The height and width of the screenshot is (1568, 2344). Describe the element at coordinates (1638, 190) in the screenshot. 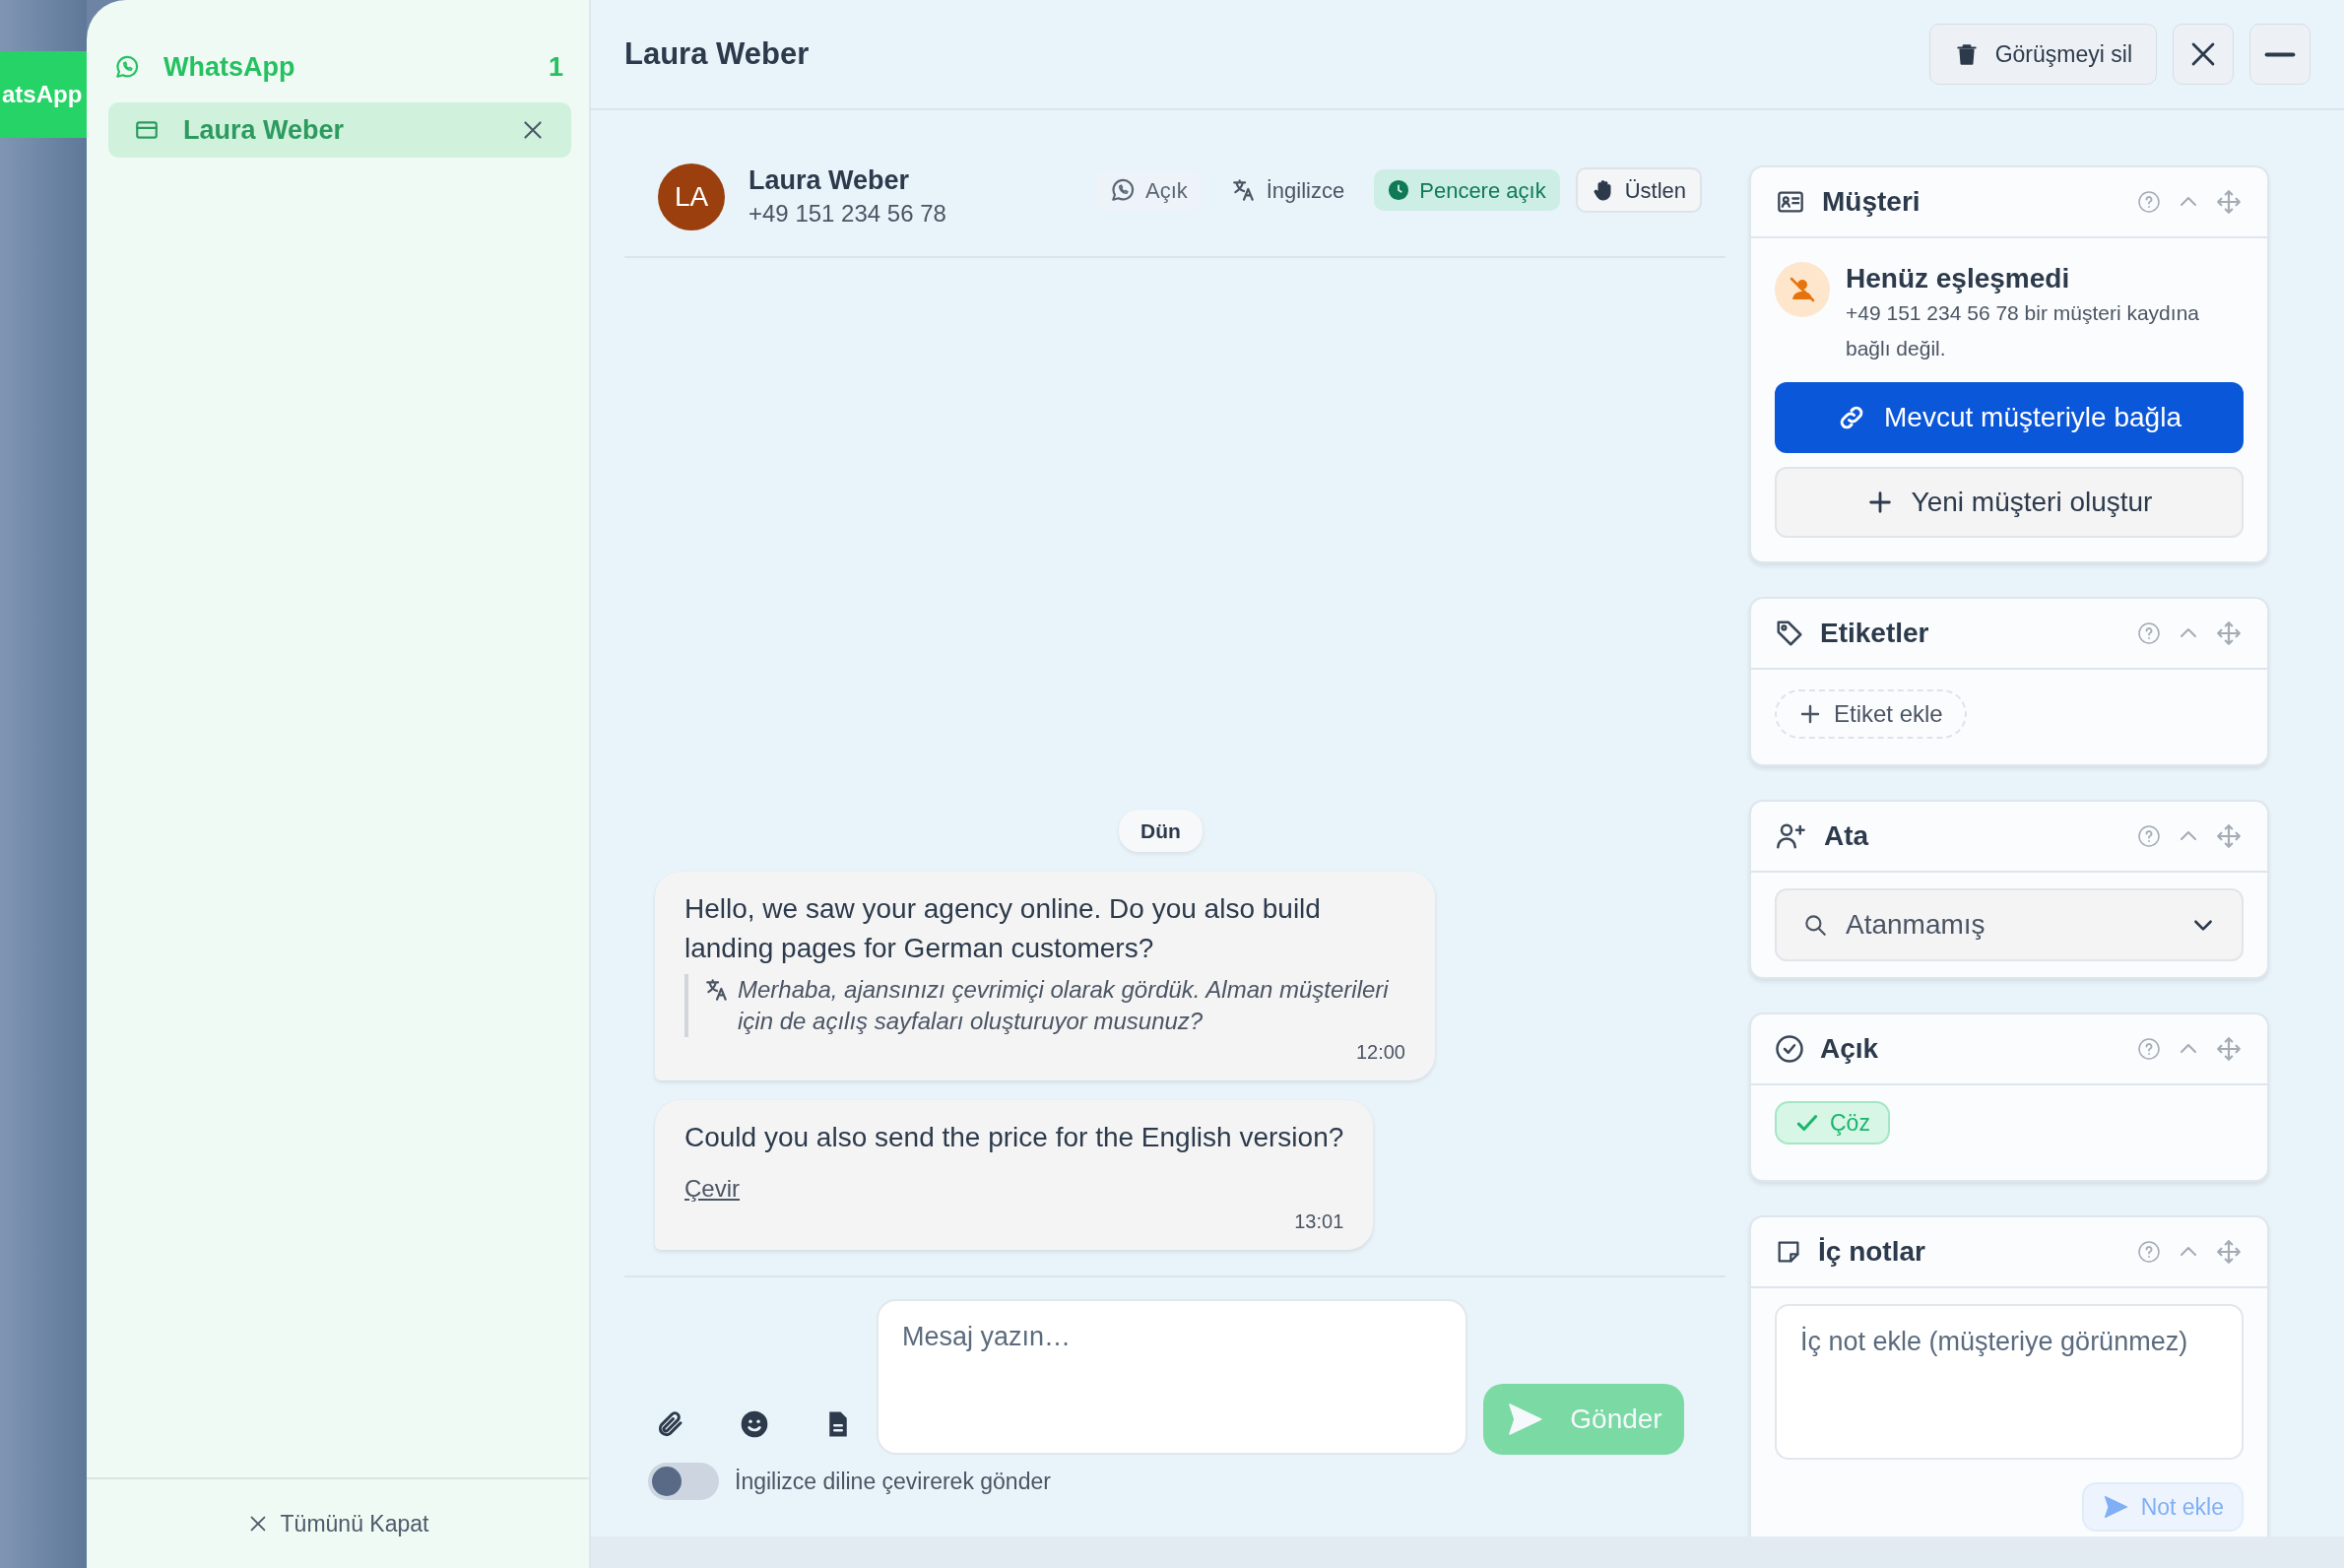

I see `claim-button: Üstlen` at that location.